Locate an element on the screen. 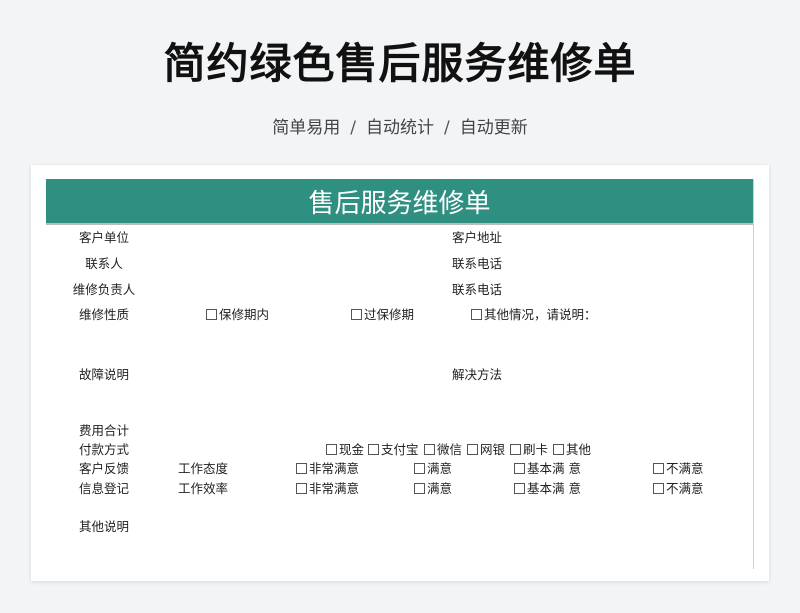  page-subtitle: 简单易用 / 自动统计 / 自动更新 is located at coordinates (400, 125).